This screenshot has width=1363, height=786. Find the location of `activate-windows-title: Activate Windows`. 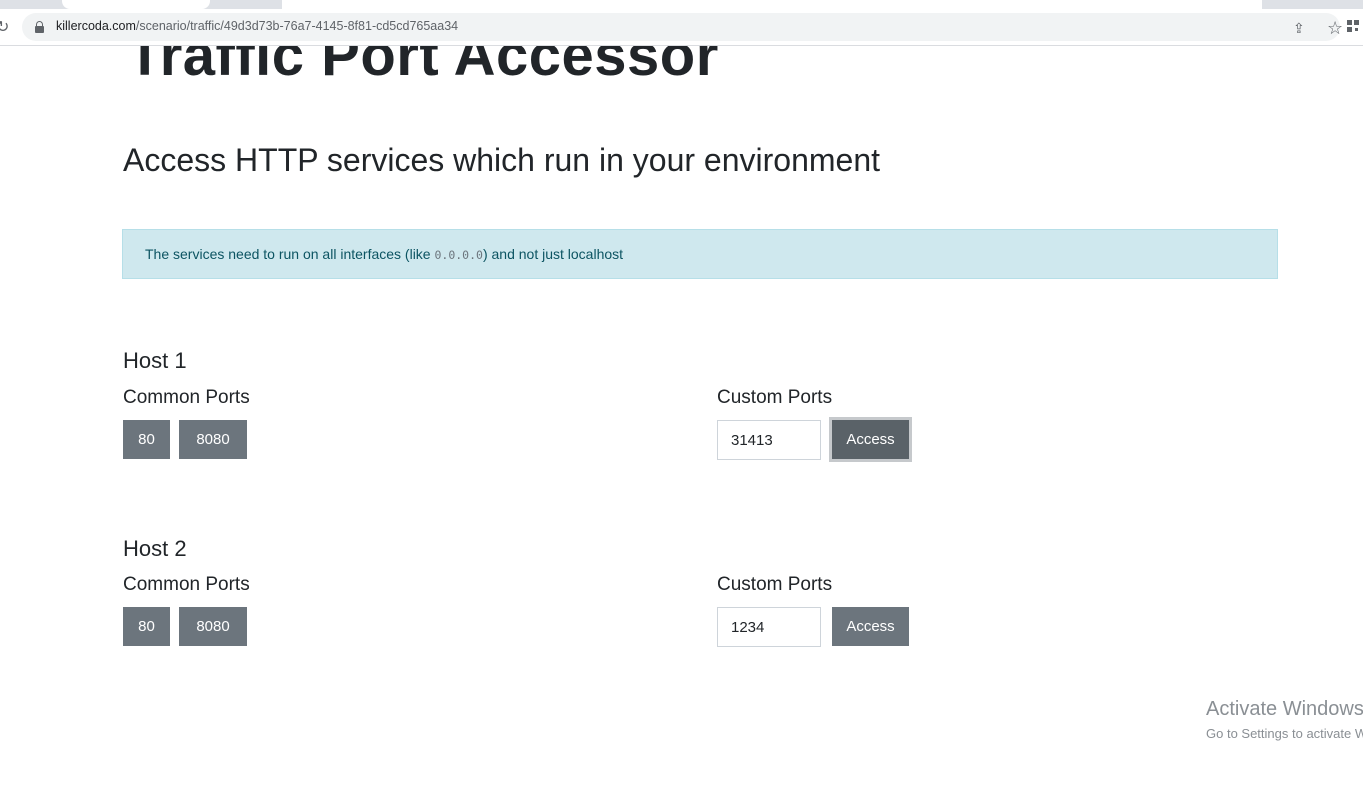

activate-windows-title: Activate Windows is located at coordinates (1284, 709).